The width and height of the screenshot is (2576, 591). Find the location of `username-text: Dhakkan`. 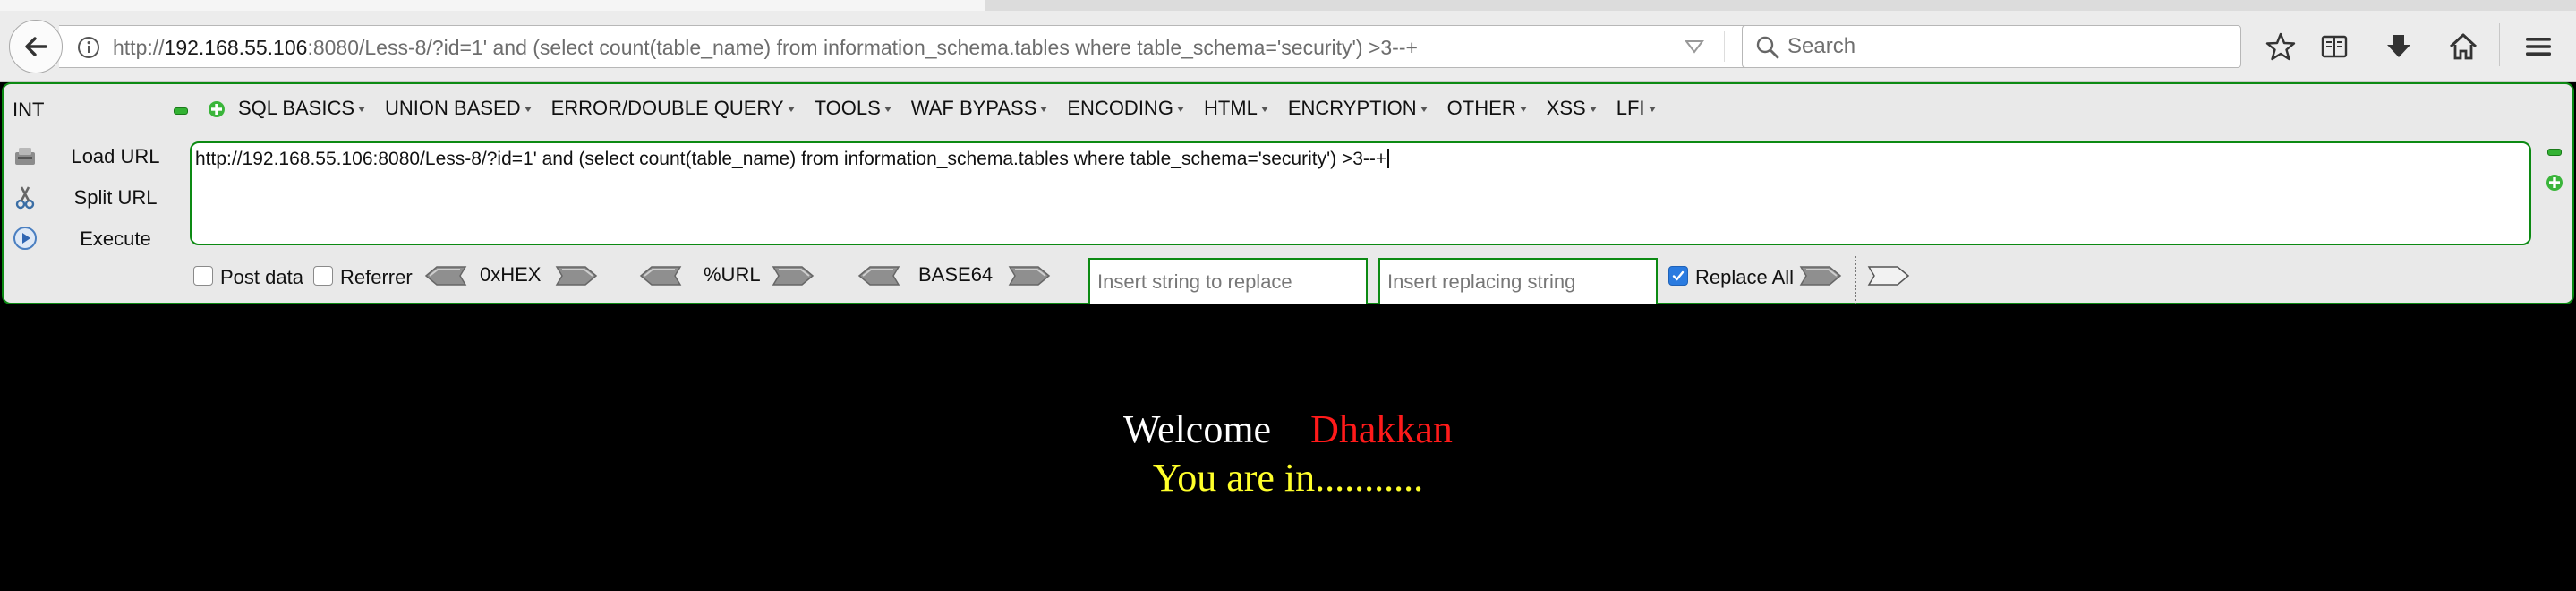

username-text: Dhakkan is located at coordinates (1381, 429).